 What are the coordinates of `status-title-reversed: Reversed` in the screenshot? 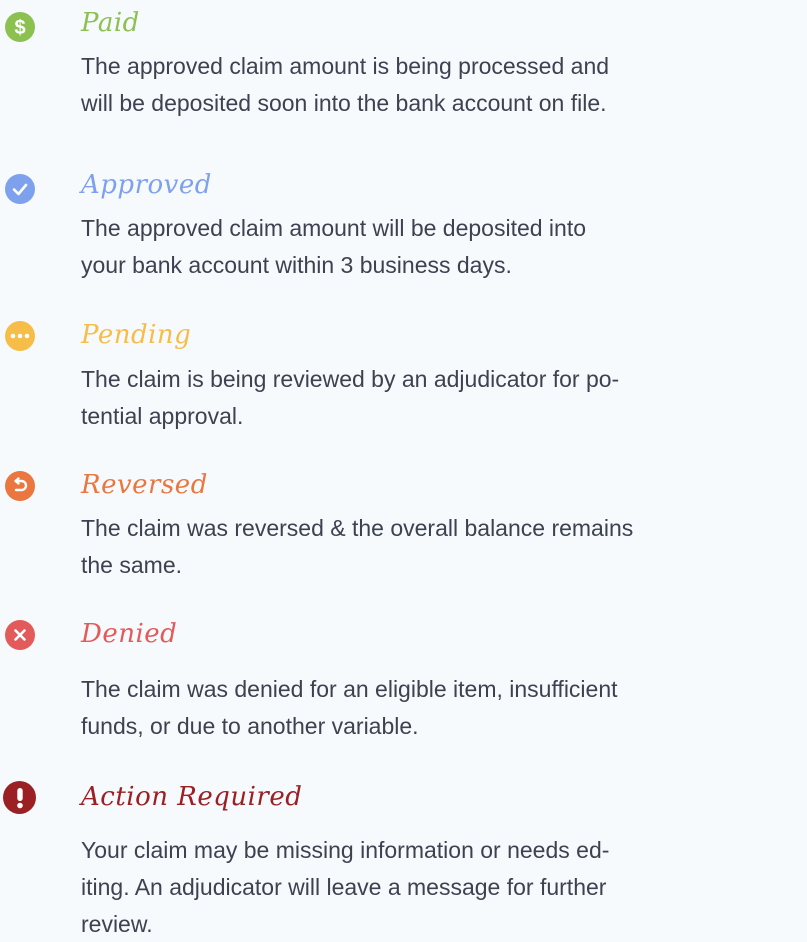 It's located at (144, 485).